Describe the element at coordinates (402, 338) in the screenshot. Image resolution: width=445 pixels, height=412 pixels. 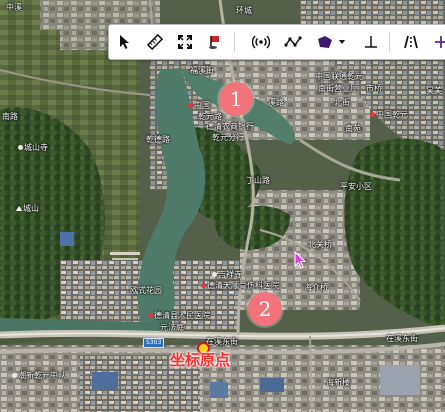
I see `map-label-east-street-2: 在溪东街` at that location.